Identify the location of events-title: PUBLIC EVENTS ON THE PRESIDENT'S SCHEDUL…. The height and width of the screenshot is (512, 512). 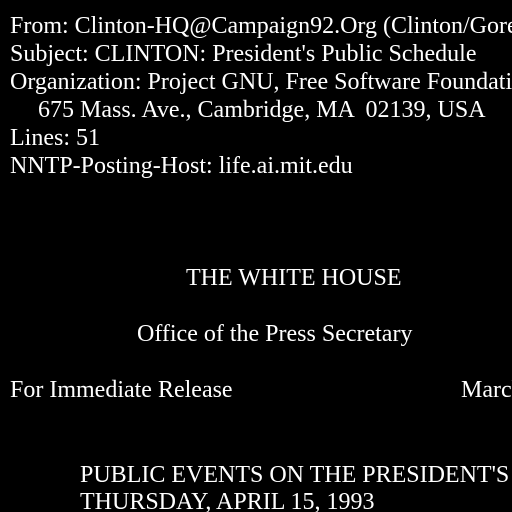
(295, 475).